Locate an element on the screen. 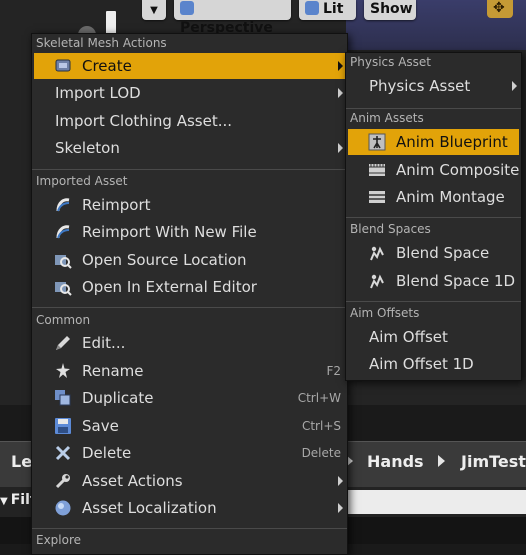 Image resolution: width=526 pixels, height=555 pixels. menu-item-duplicate: Duplicate Ctrl+W is located at coordinates (189, 398).